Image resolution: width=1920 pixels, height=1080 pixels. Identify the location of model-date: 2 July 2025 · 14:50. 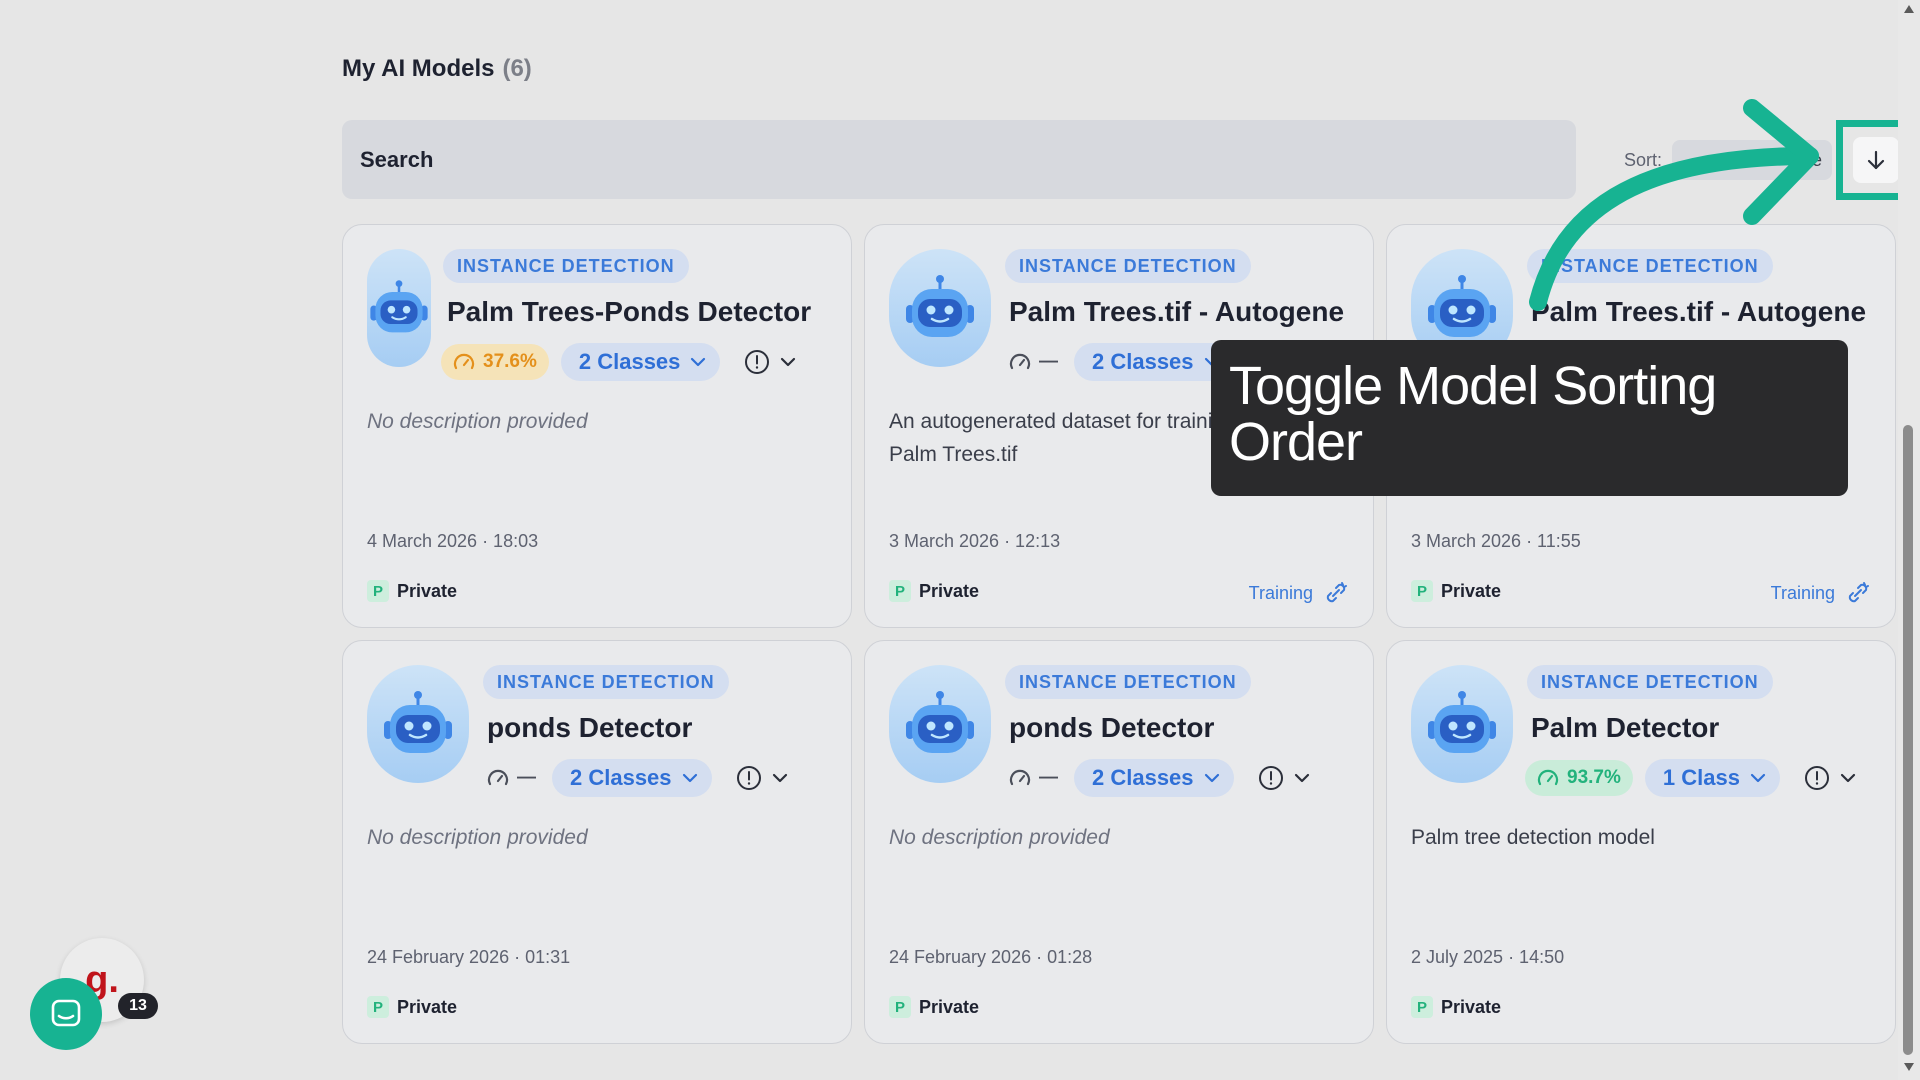
(1488, 957).